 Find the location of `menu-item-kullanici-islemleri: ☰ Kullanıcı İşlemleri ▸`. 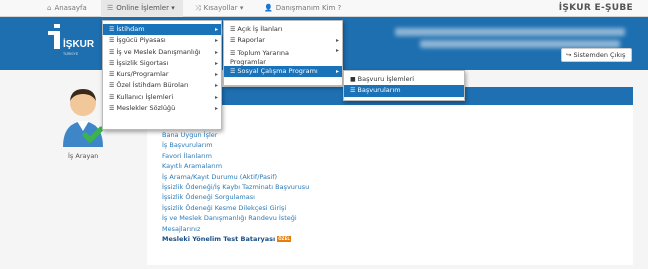

menu-item-kullanici-islemleri: ☰ Kullanıcı İşlemleri ▸ is located at coordinates (162, 97).